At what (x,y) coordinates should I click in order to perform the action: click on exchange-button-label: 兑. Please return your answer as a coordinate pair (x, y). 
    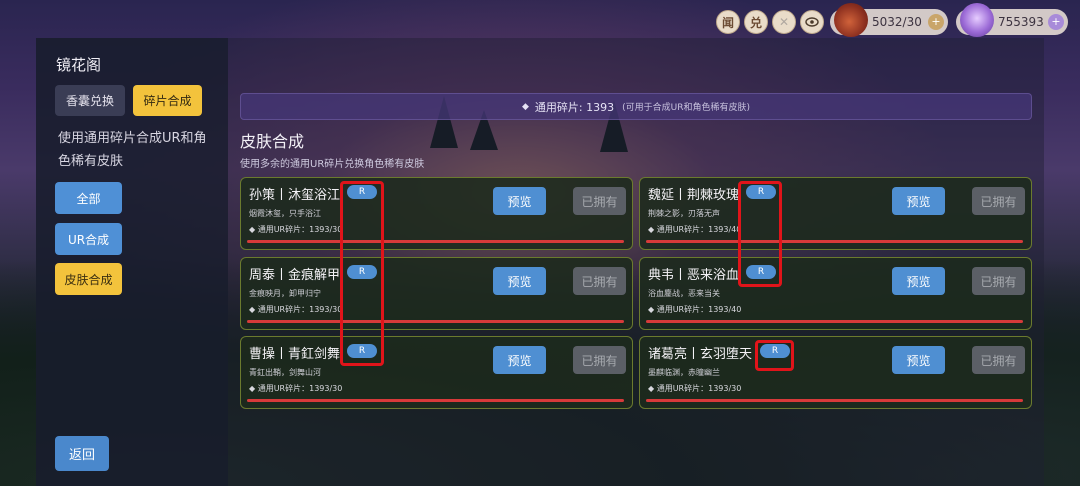
    Looking at the image, I should click on (755, 22).